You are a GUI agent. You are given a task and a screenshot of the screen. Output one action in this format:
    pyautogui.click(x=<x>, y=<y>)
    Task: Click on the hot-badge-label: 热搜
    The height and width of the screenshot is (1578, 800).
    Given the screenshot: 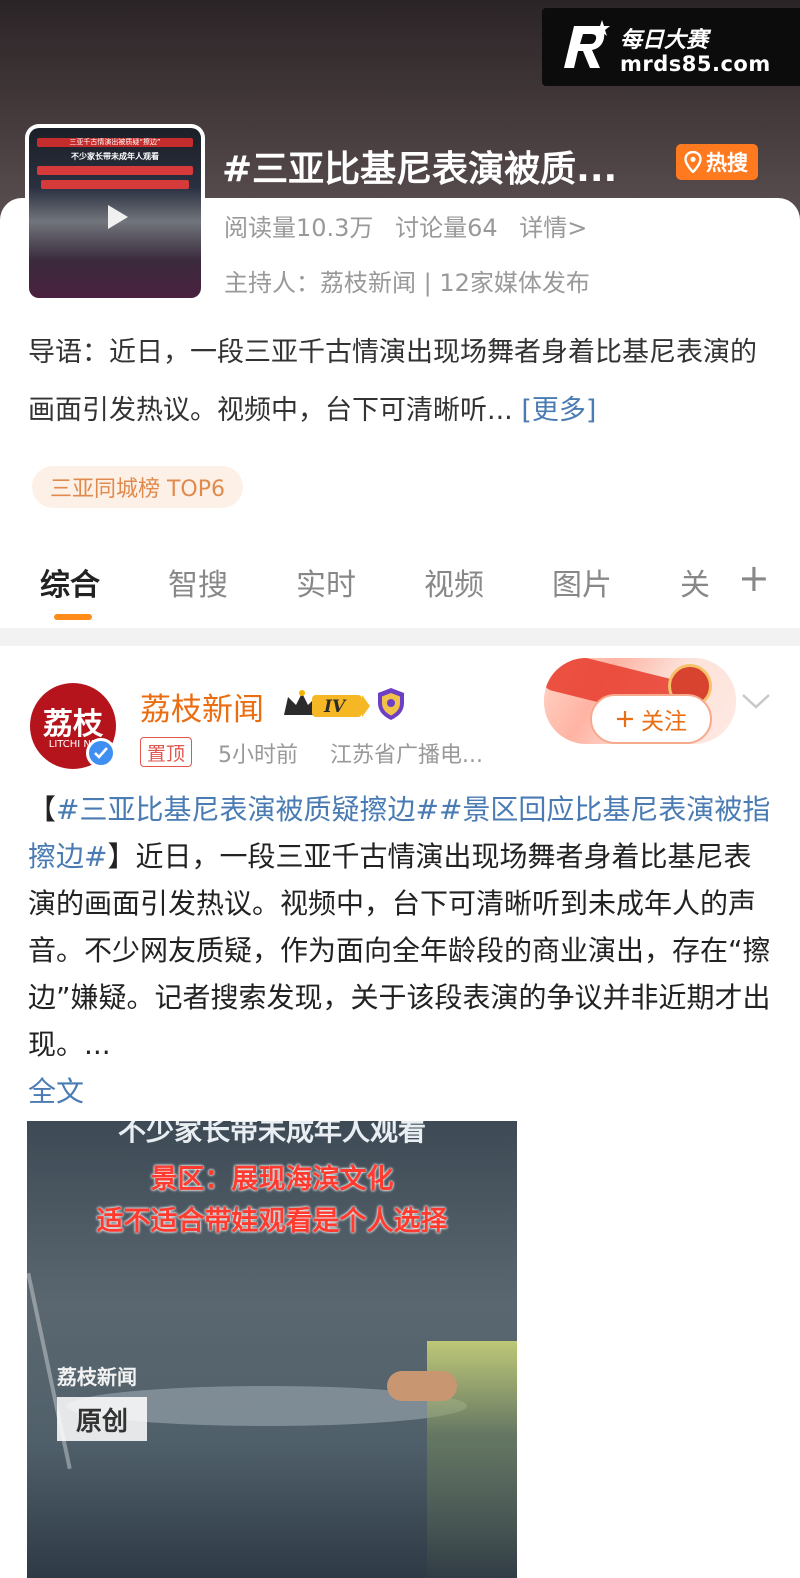 What is the action you would take?
    pyautogui.click(x=727, y=163)
    